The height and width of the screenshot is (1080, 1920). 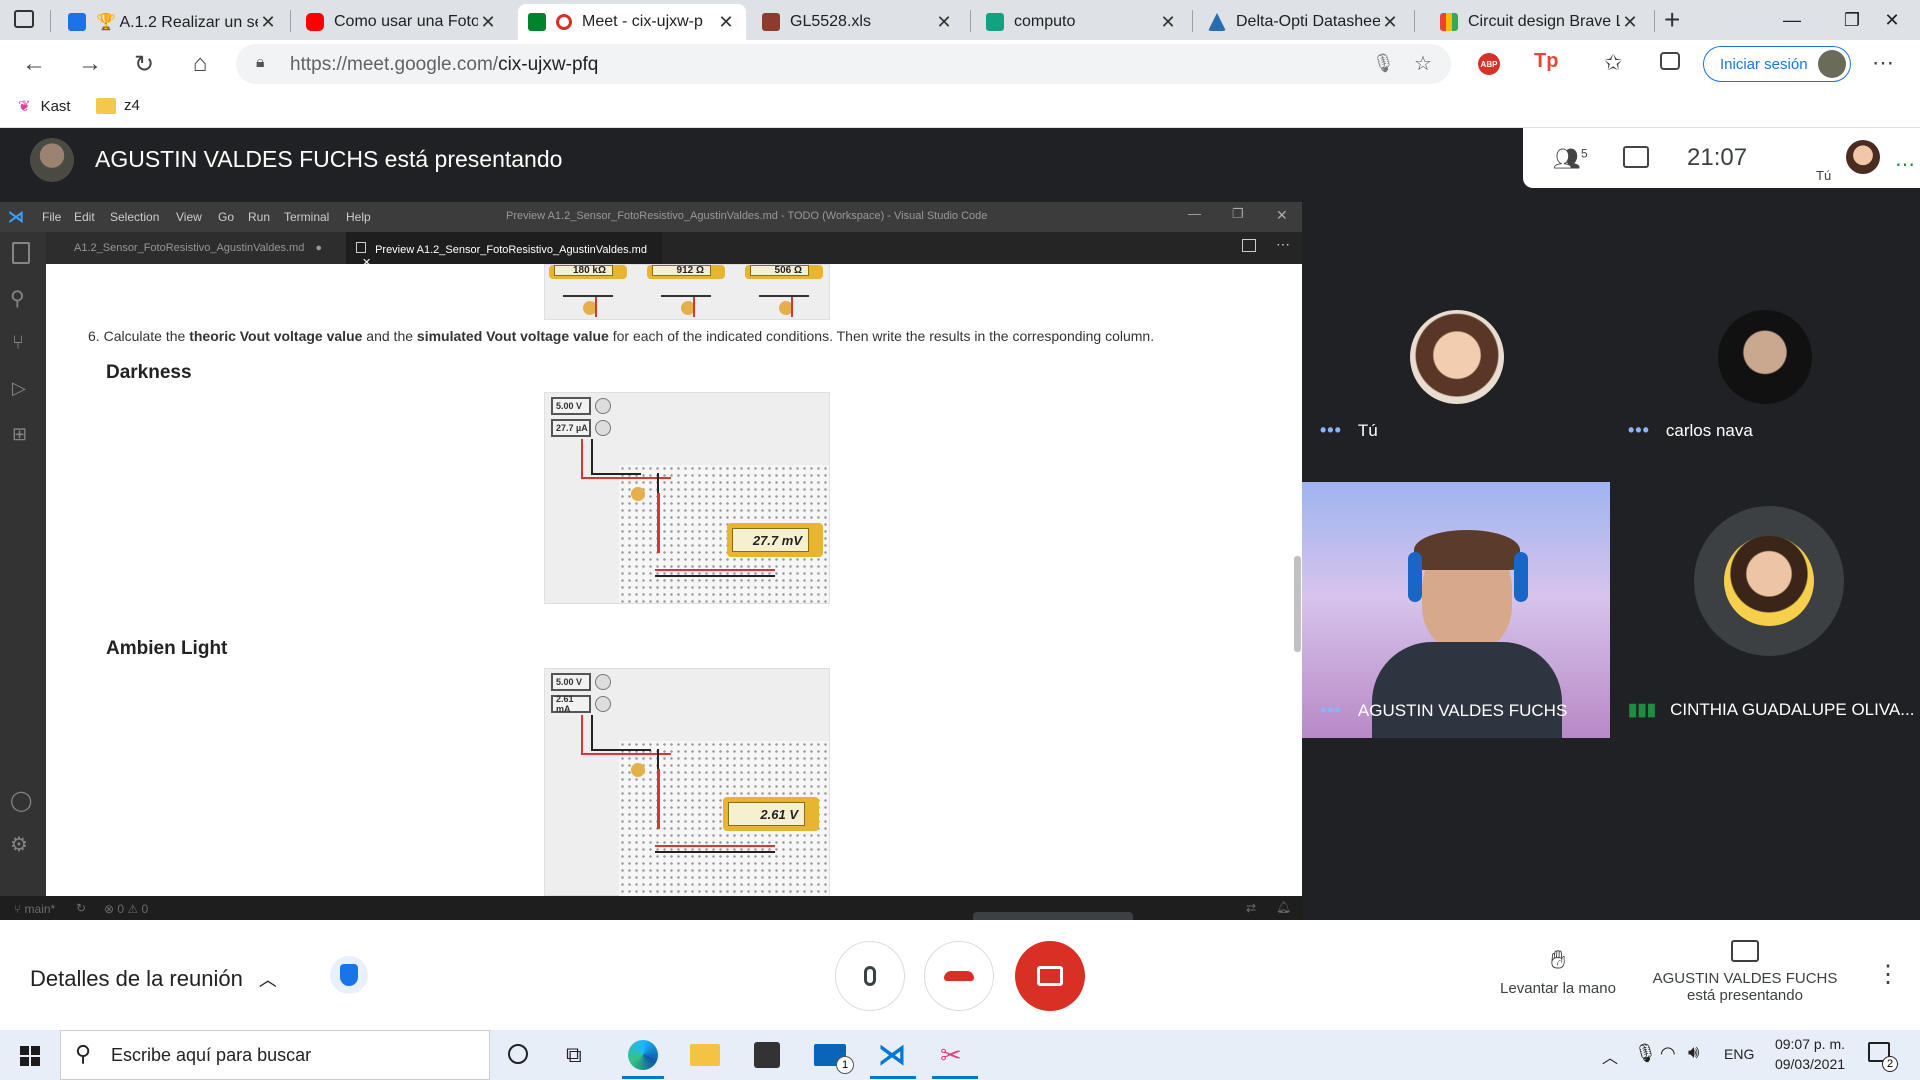 What do you see at coordinates (1304, 22) in the screenshot?
I see `browser-tab: Delta-Opti Datasheet ✕` at bounding box center [1304, 22].